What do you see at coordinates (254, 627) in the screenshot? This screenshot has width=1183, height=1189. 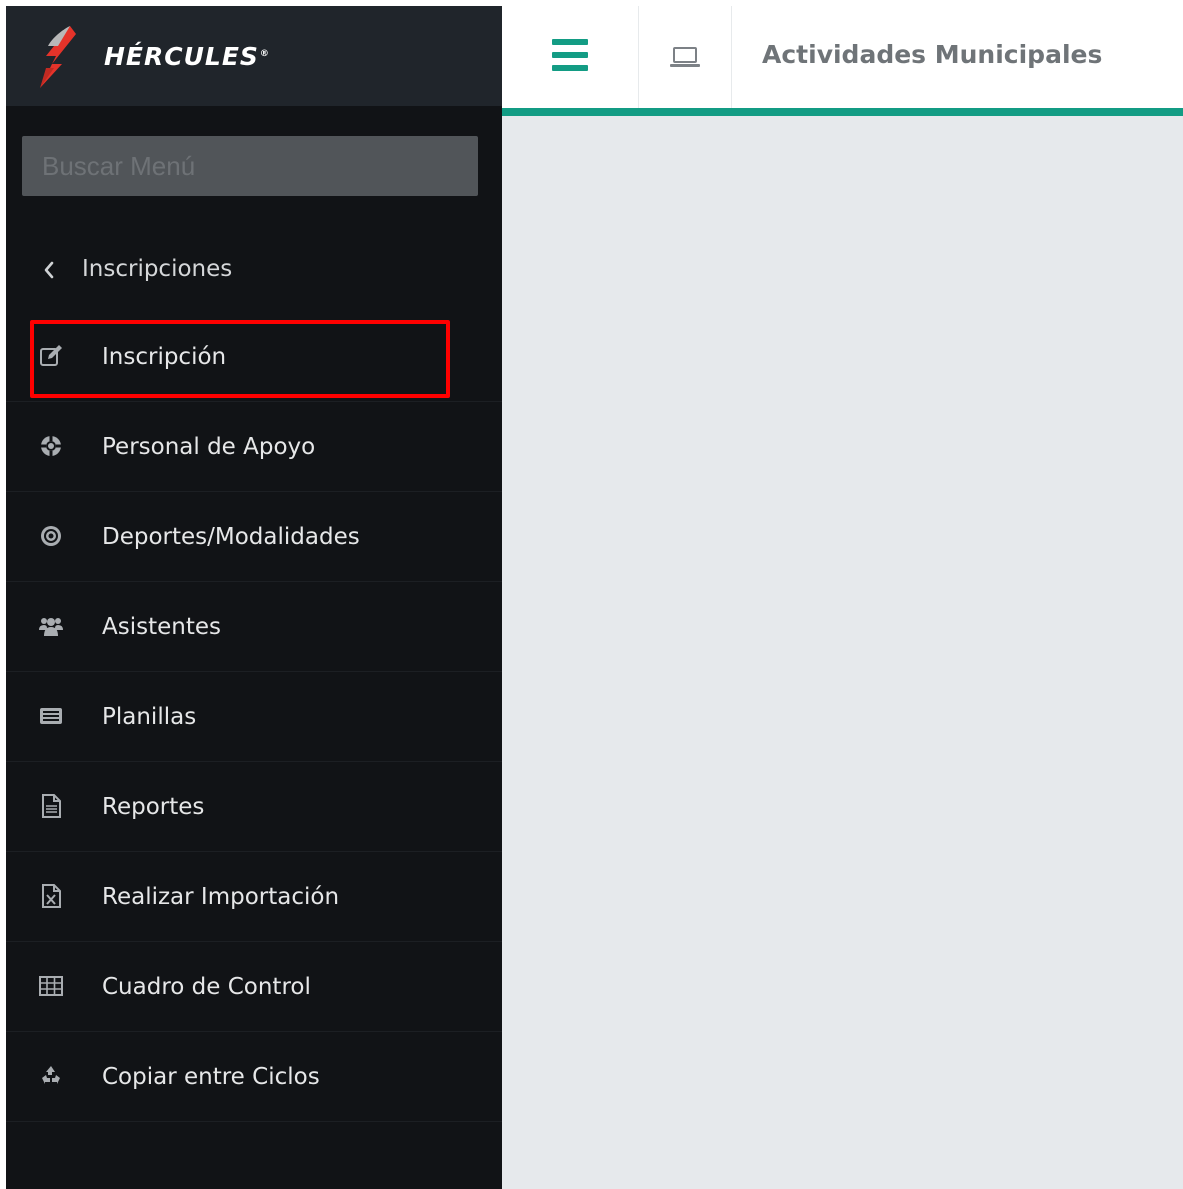 I see `sidebar-item-asistentes: Asistentes` at bounding box center [254, 627].